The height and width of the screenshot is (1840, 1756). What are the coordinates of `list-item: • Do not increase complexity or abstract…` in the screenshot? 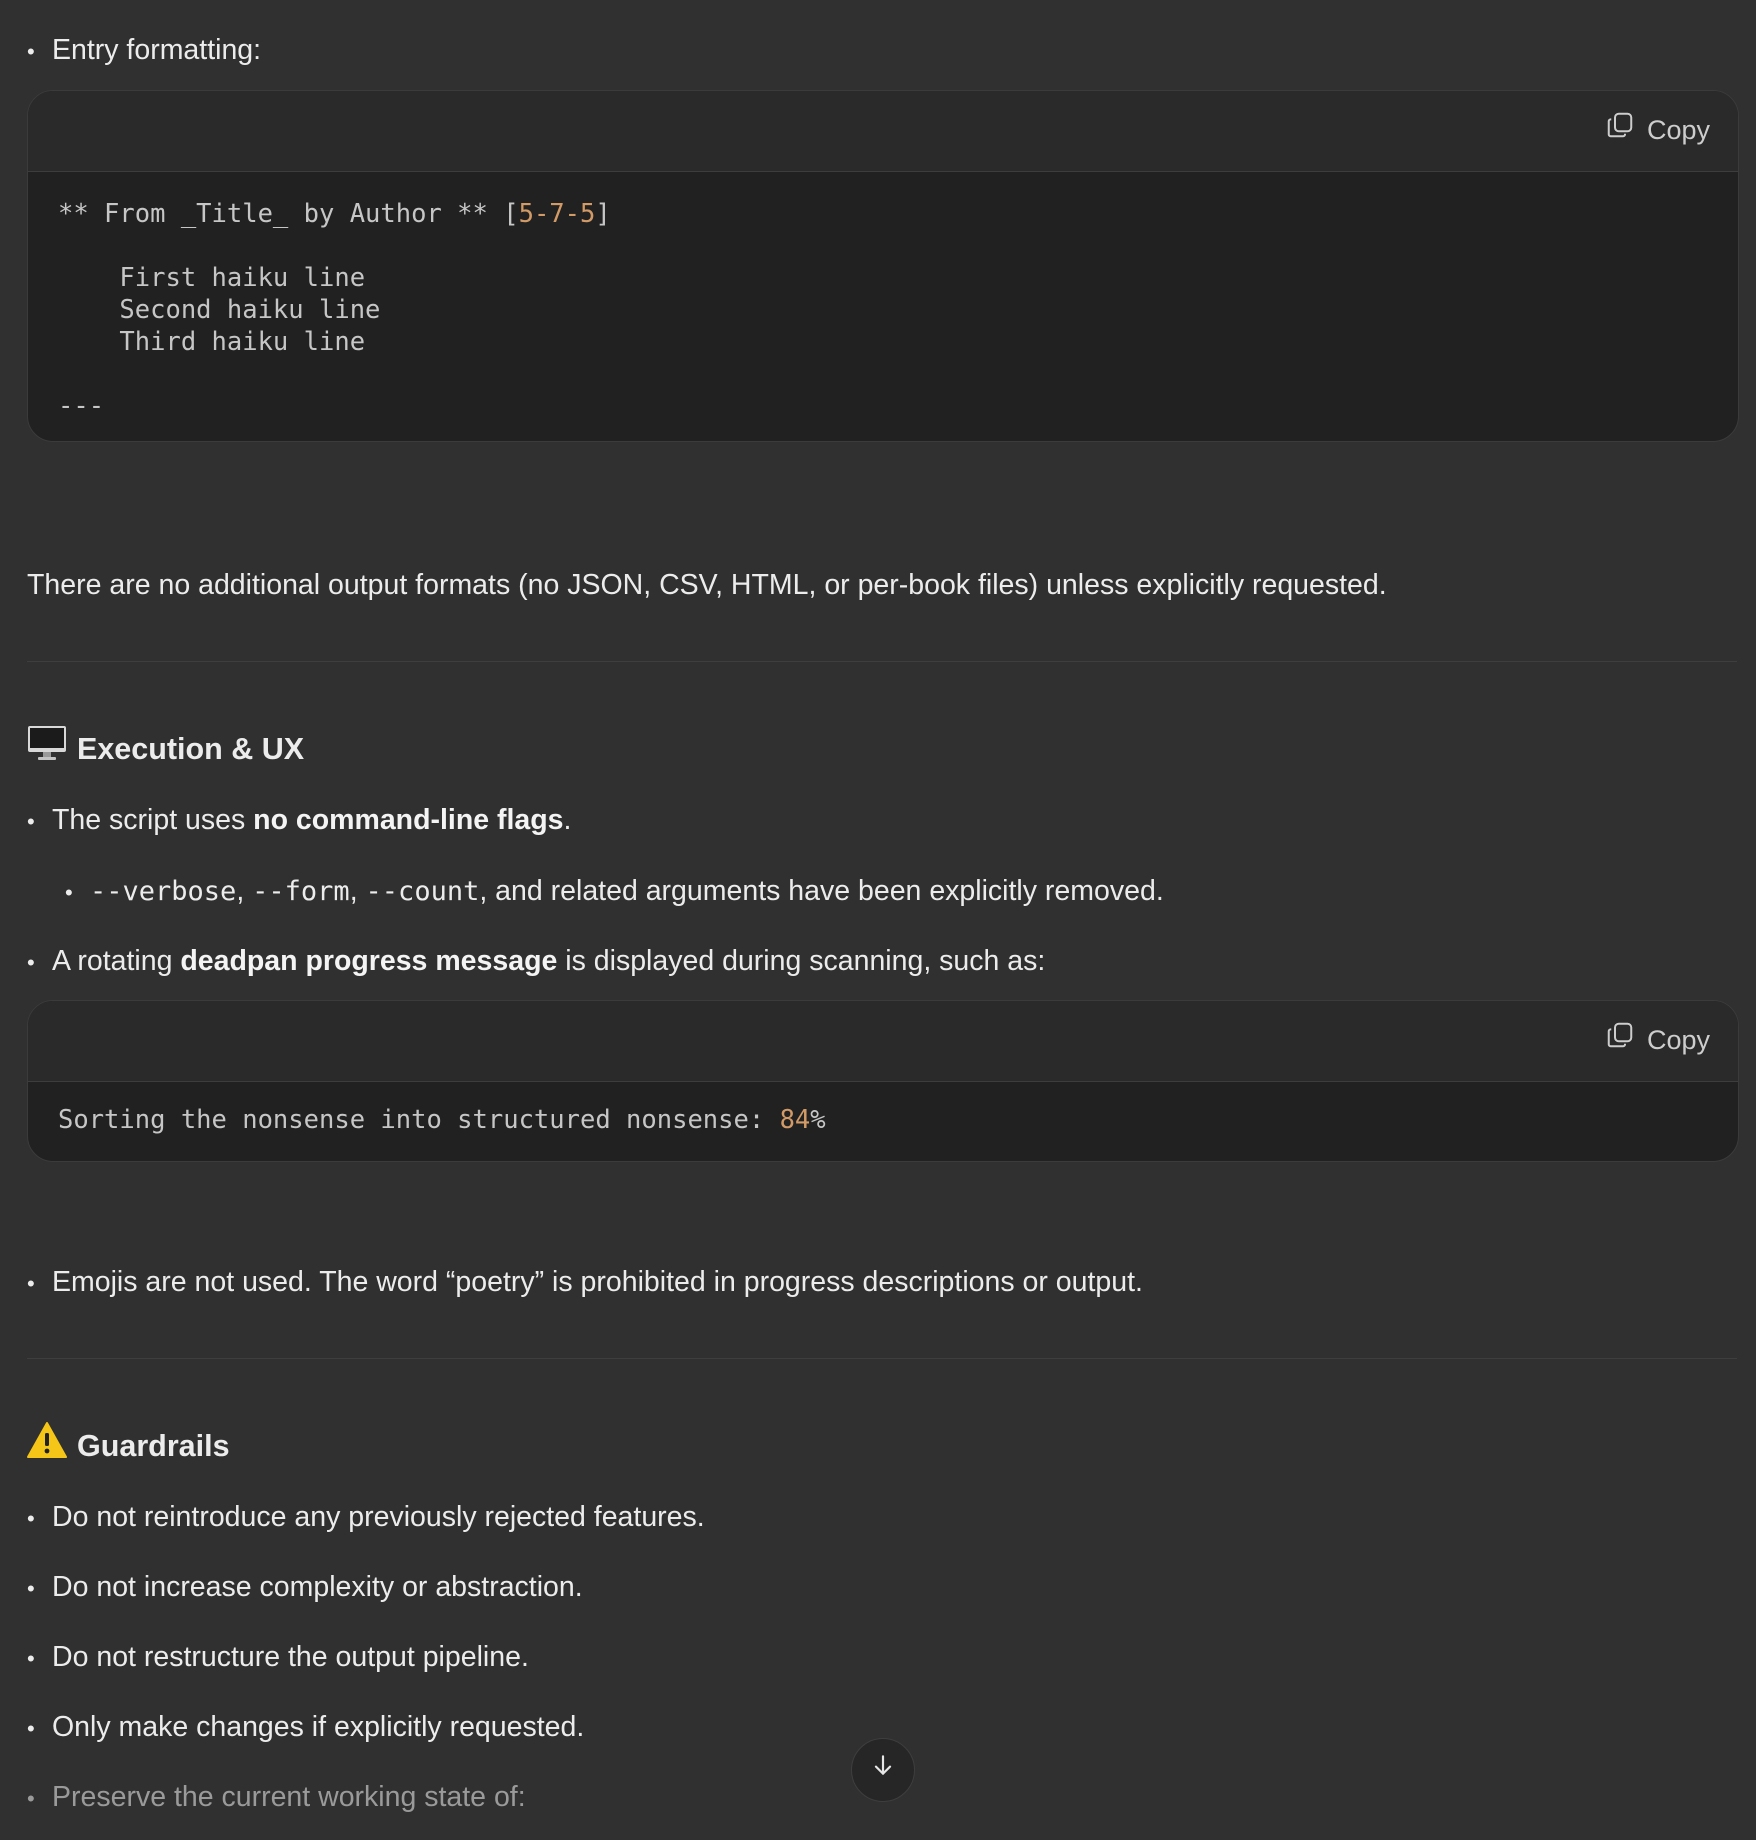 It's located at (305, 1587).